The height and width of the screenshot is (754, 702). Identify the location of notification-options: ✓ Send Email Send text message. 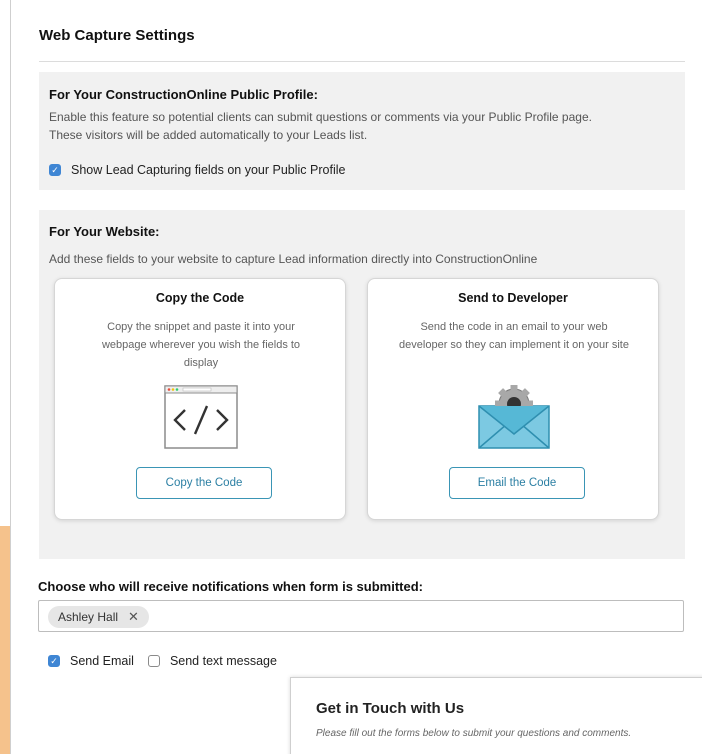
(162, 661).